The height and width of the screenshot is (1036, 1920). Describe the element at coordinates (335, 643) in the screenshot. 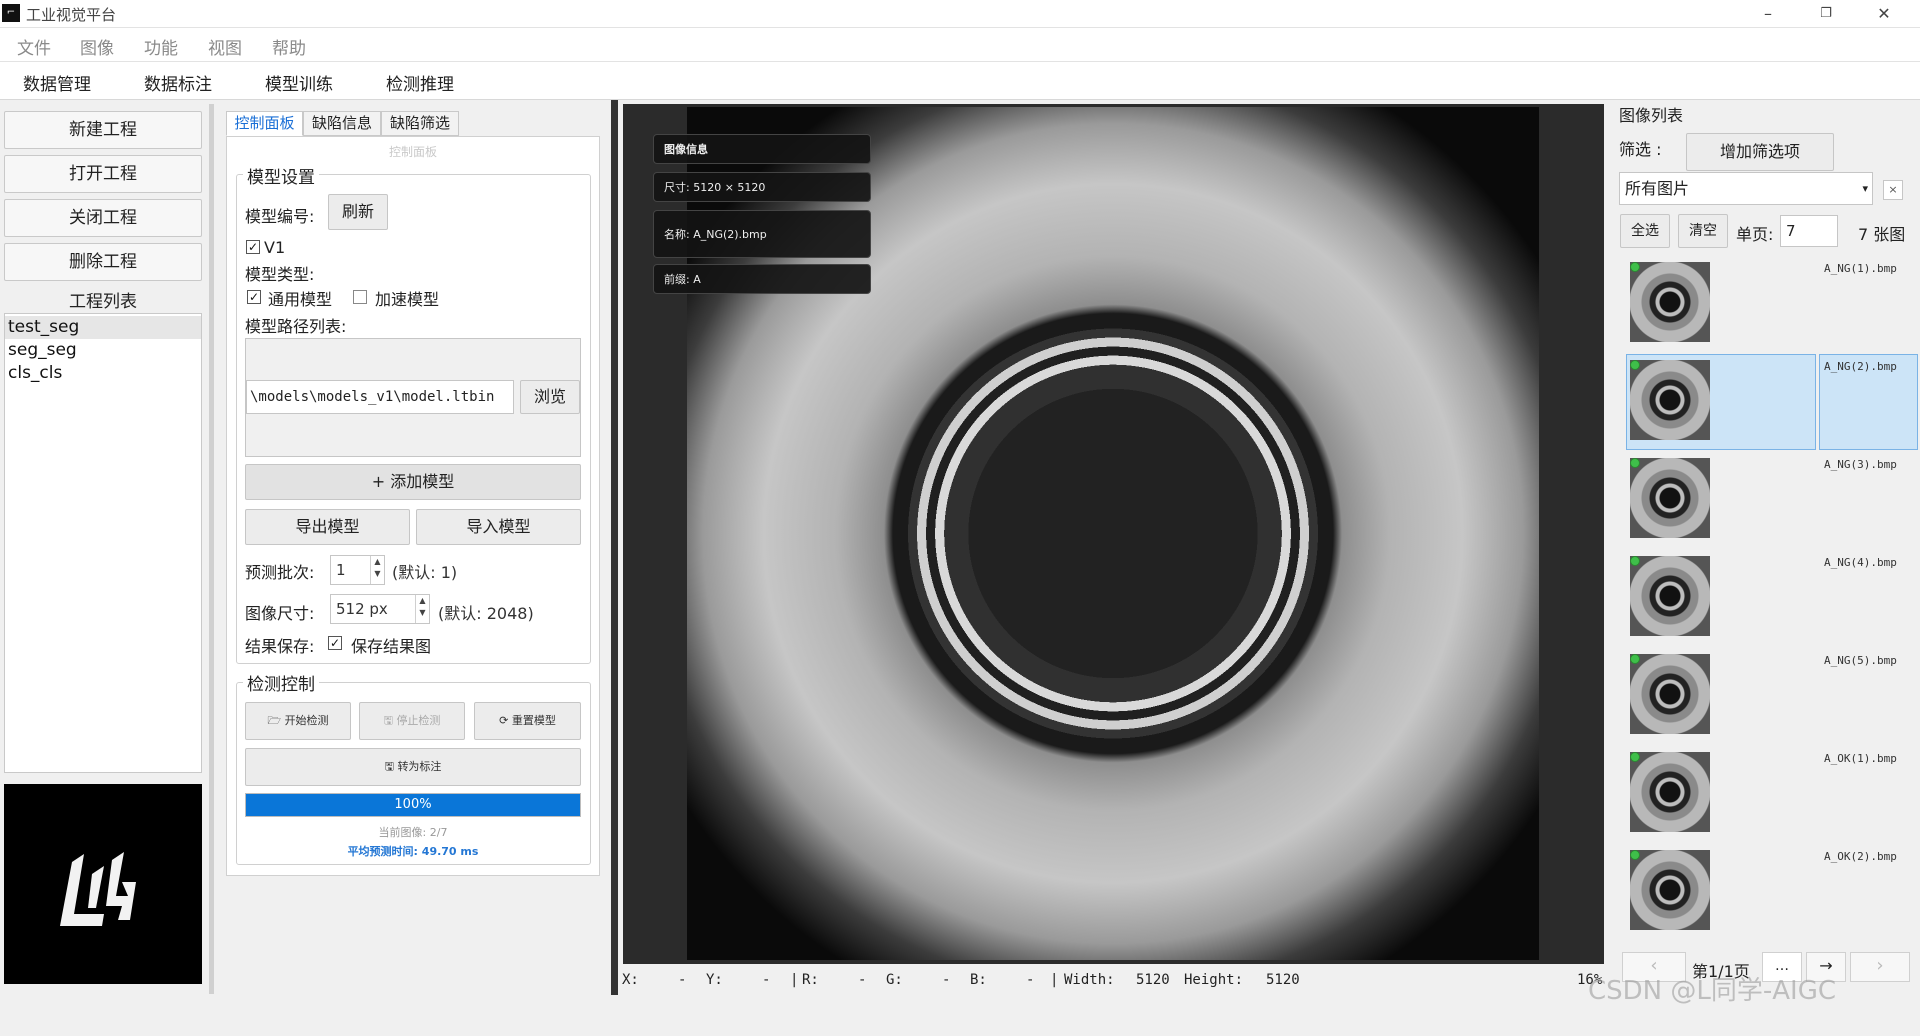

I see `save-result-checkbox: ✓` at that location.